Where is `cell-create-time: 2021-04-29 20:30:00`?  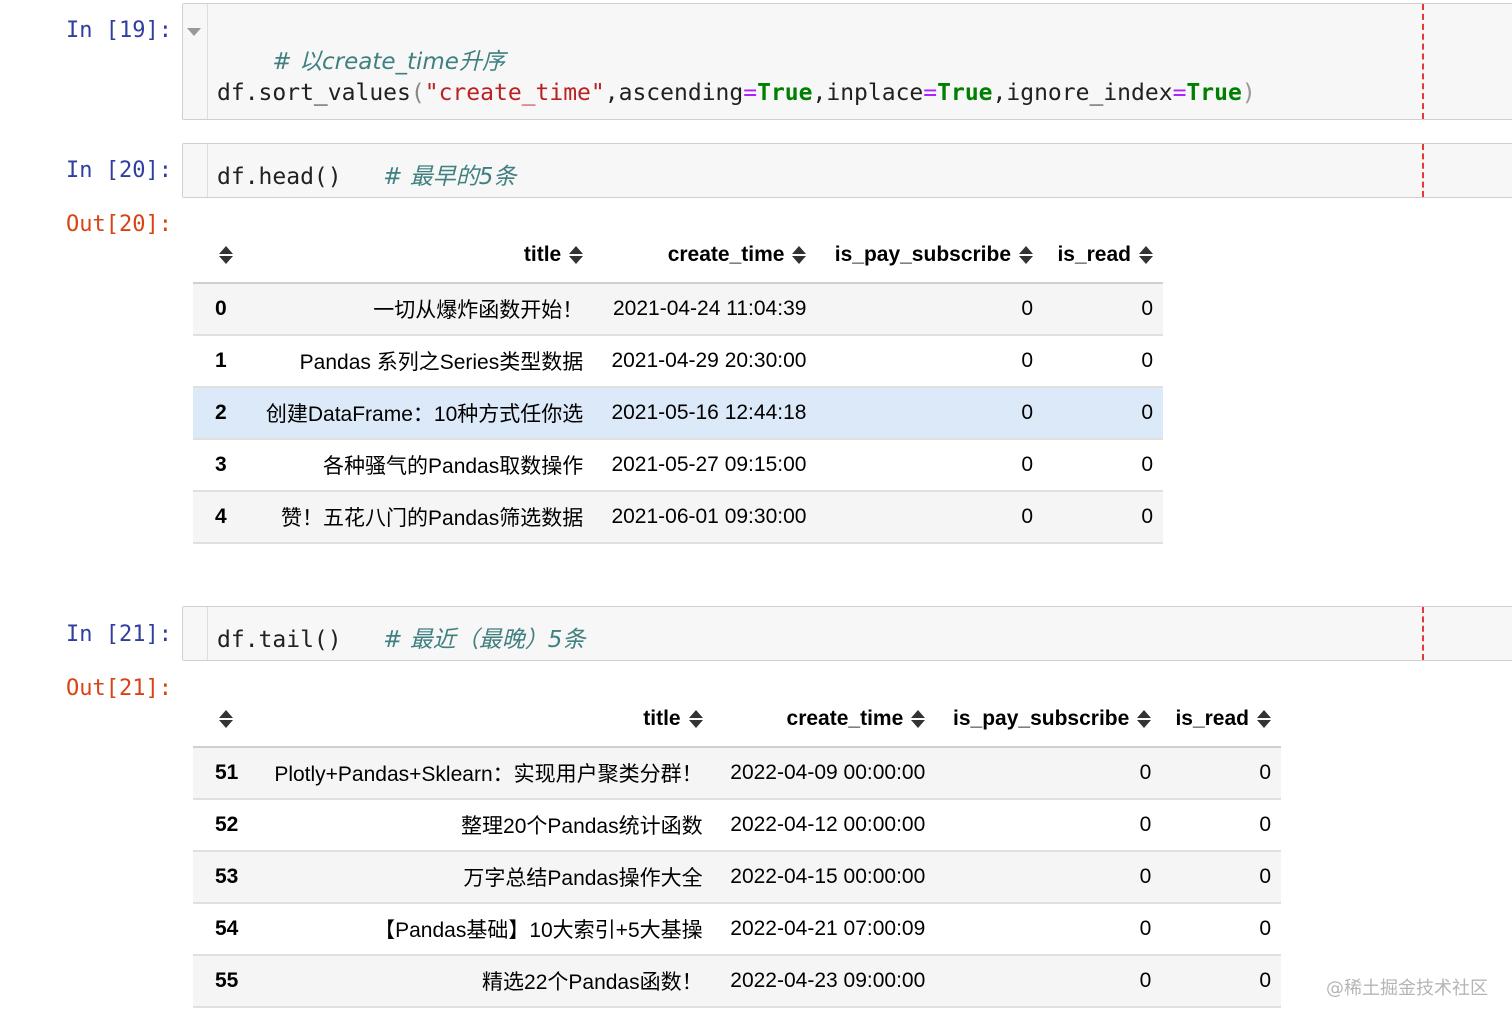
cell-create-time: 2021-04-29 20:30:00 is located at coordinates (705, 361).